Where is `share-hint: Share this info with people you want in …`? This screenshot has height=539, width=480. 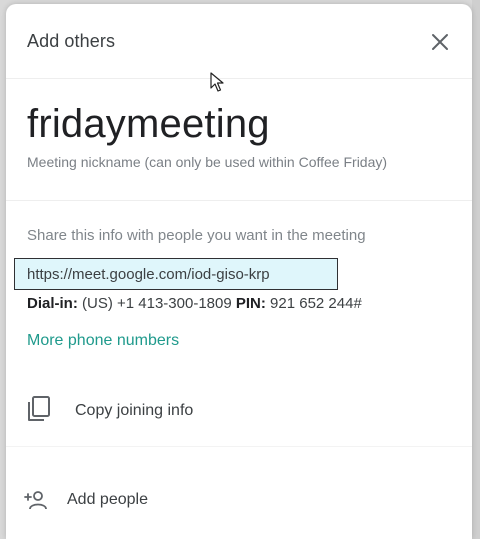
share-hint: Share this info with people you want in … is located at coordinates (196, 235).